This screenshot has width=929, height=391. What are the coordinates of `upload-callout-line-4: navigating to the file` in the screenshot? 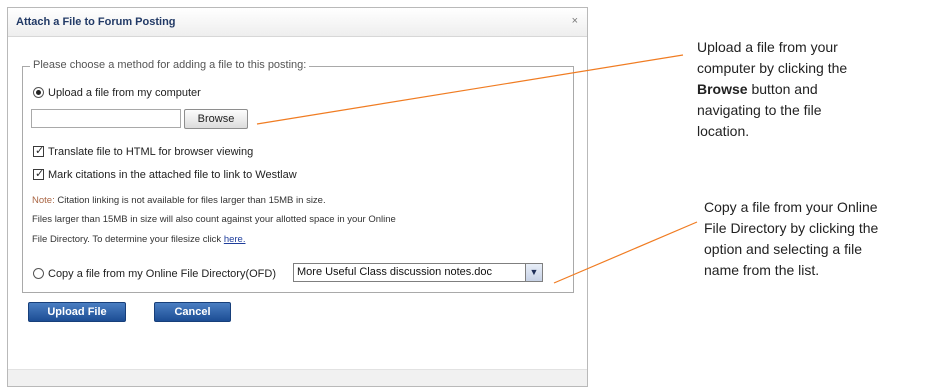 It's located at (759, 110).